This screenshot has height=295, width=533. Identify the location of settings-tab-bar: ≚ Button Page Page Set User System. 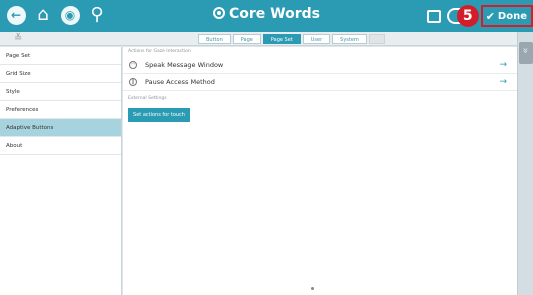
(258, 39).